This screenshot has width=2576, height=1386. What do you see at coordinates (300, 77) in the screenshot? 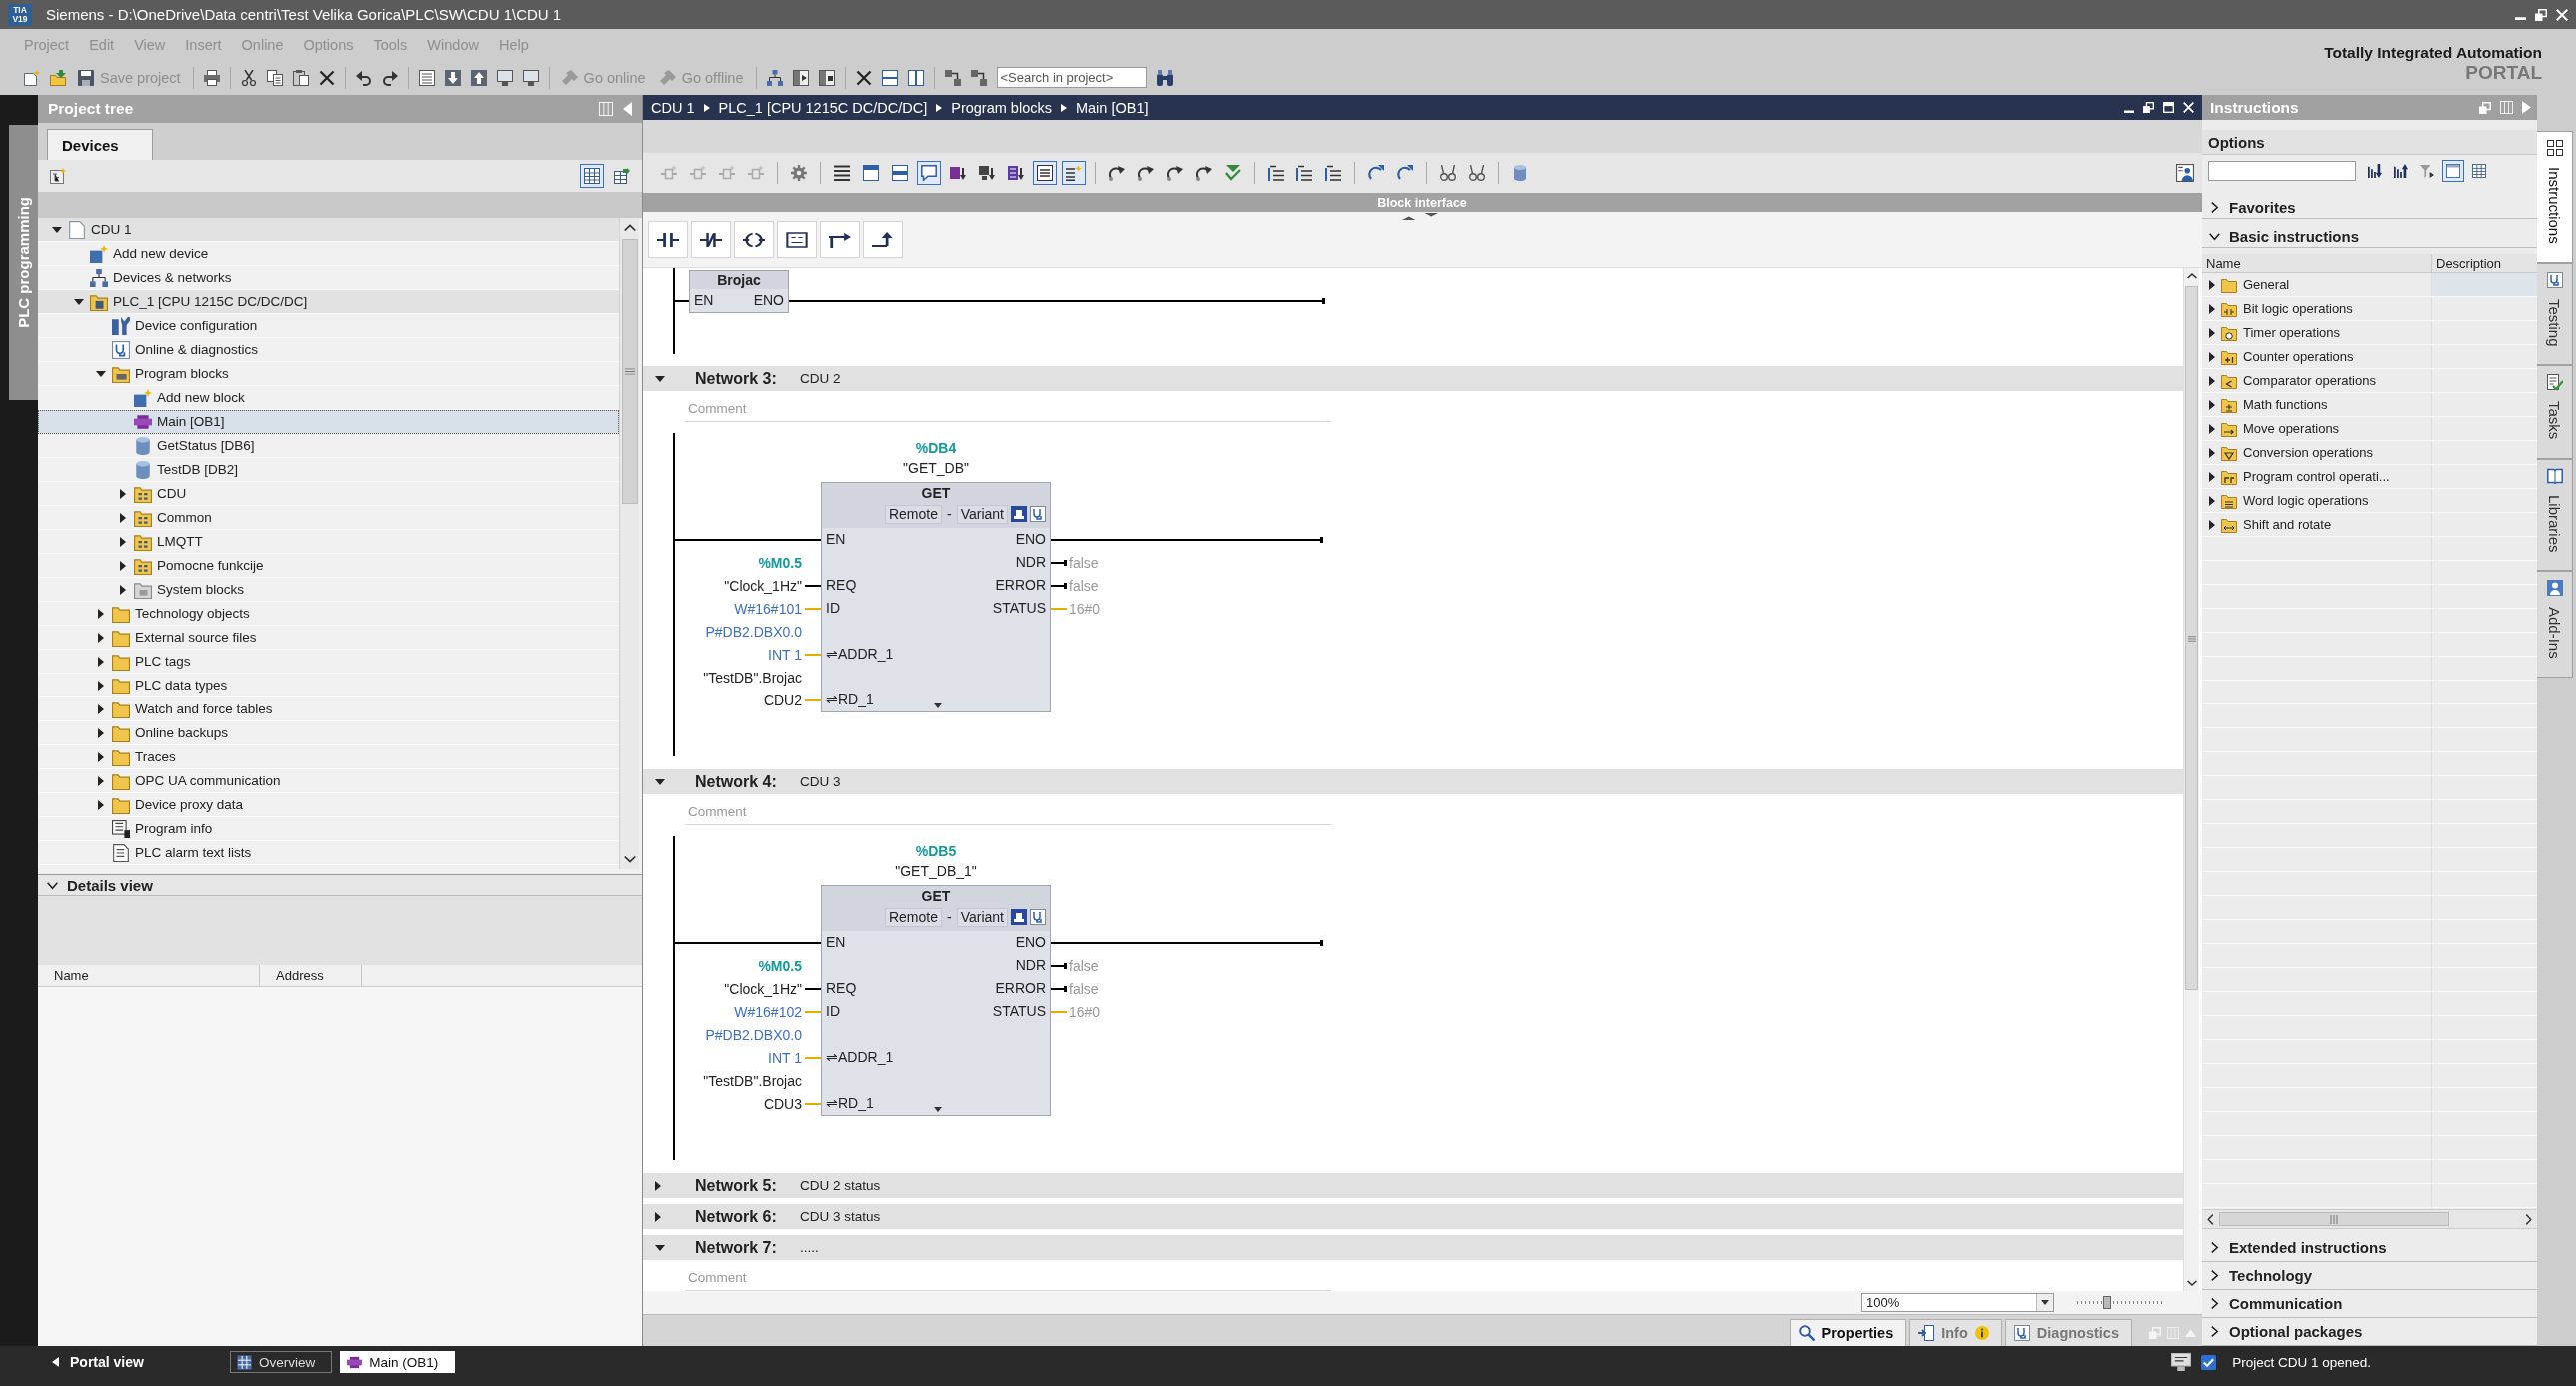
I see `clipboard-icon` at bounding box center [300, 77].